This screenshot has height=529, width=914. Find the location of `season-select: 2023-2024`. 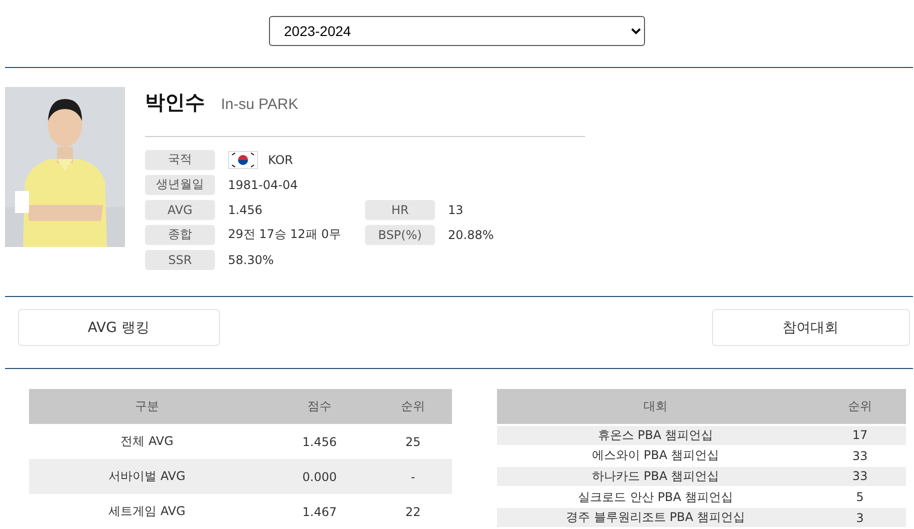

season-select: 2023-2024 is located at coordinates (457, 31).